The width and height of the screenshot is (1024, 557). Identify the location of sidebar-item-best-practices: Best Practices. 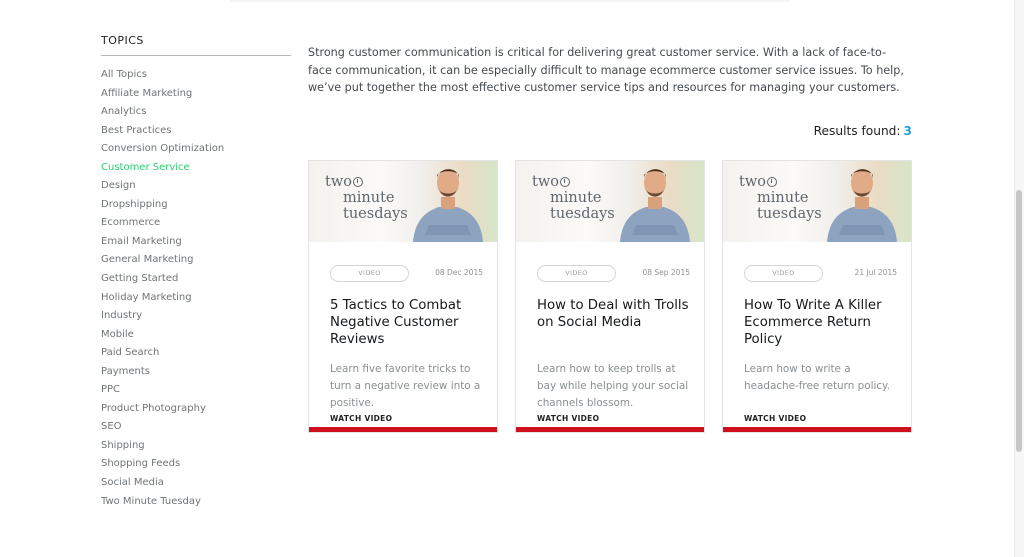
(196, 131).